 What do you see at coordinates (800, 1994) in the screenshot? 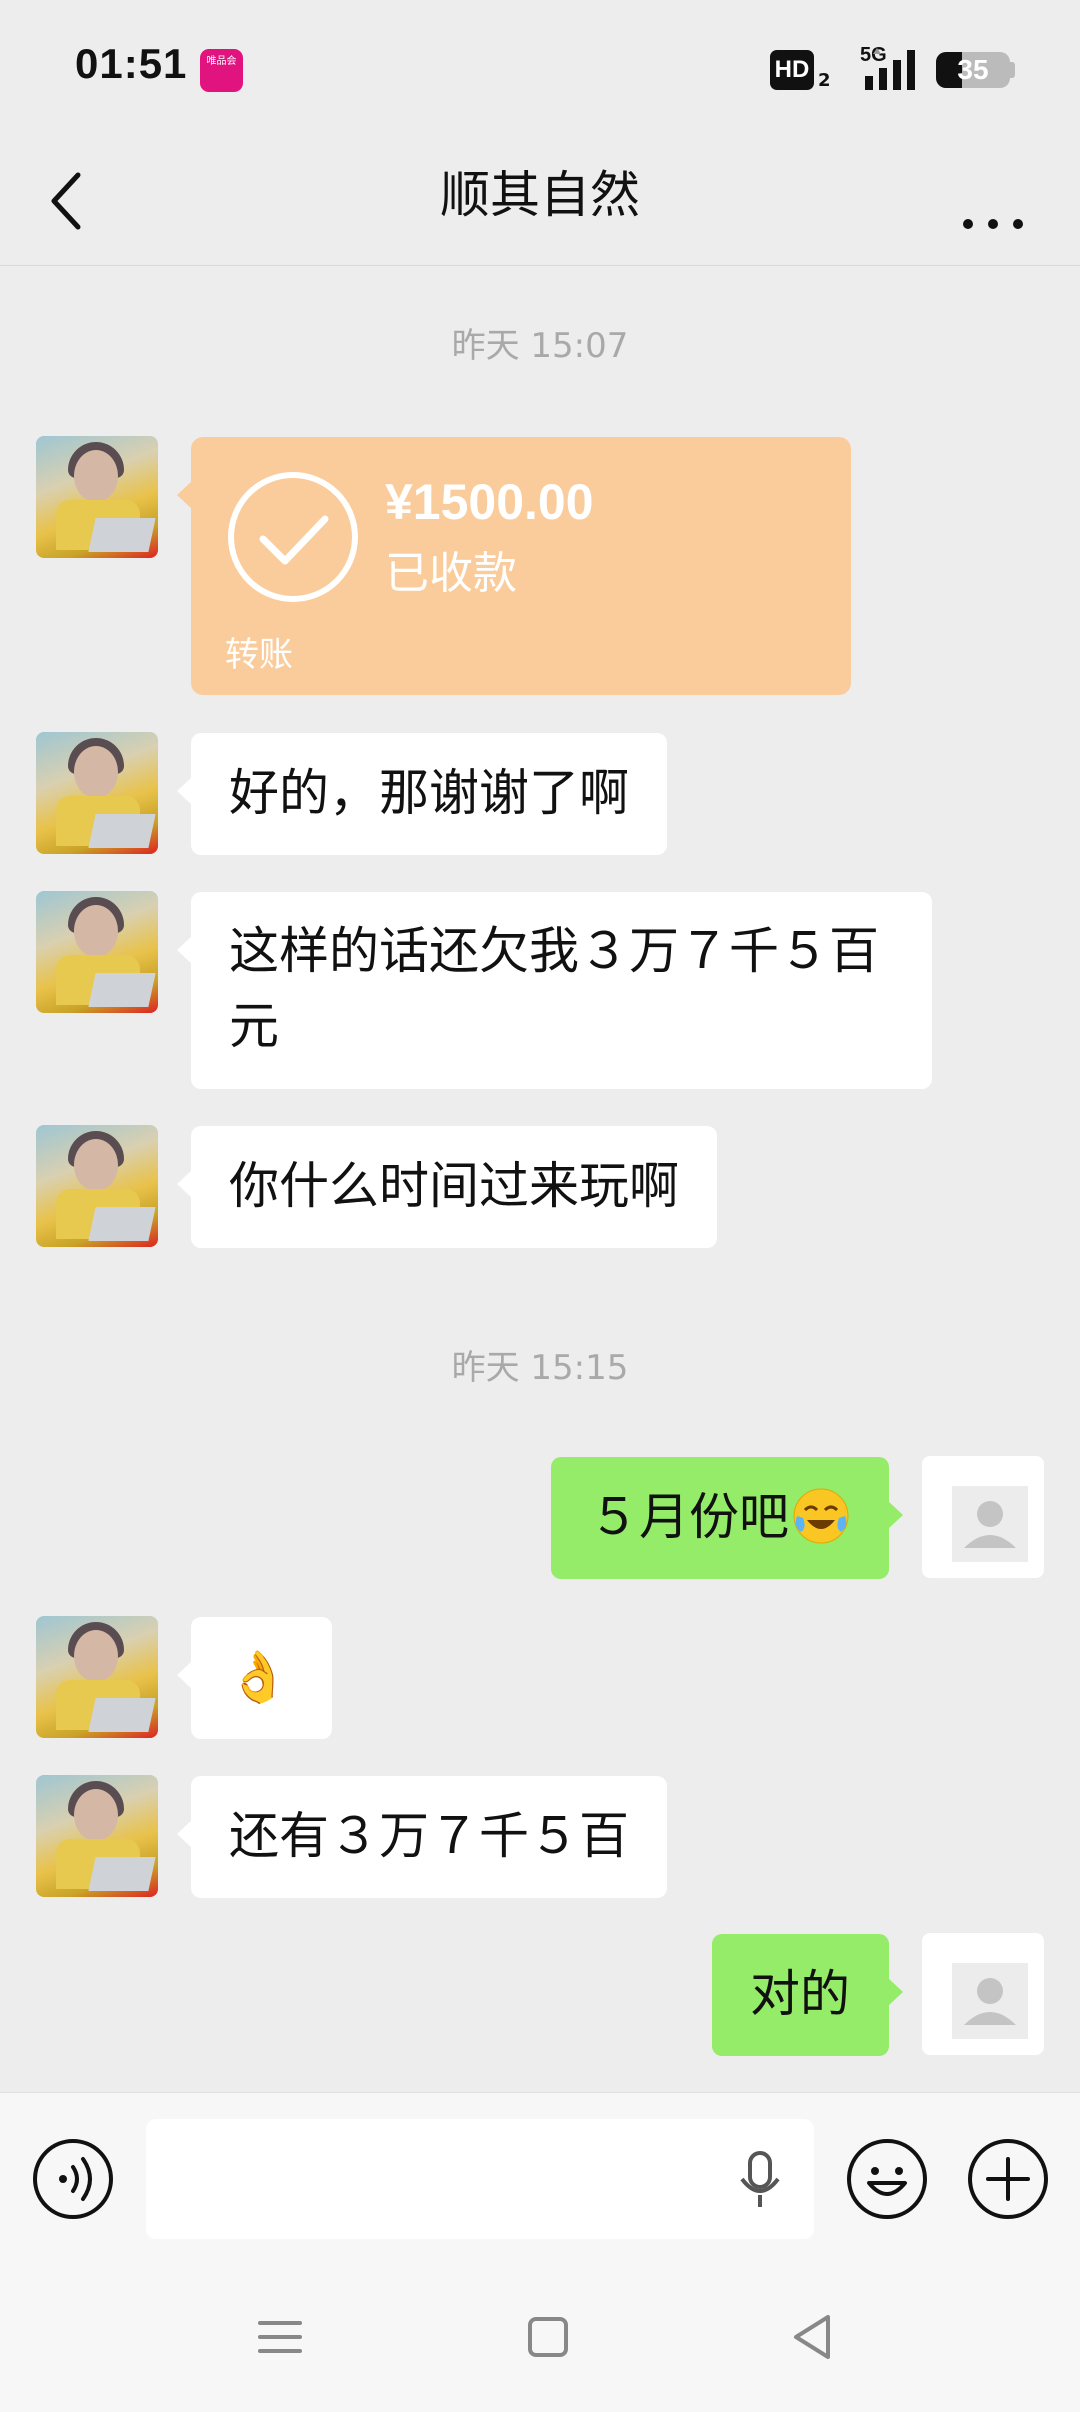
I see `message-text: 对的` at bounding box center [800, 1994].